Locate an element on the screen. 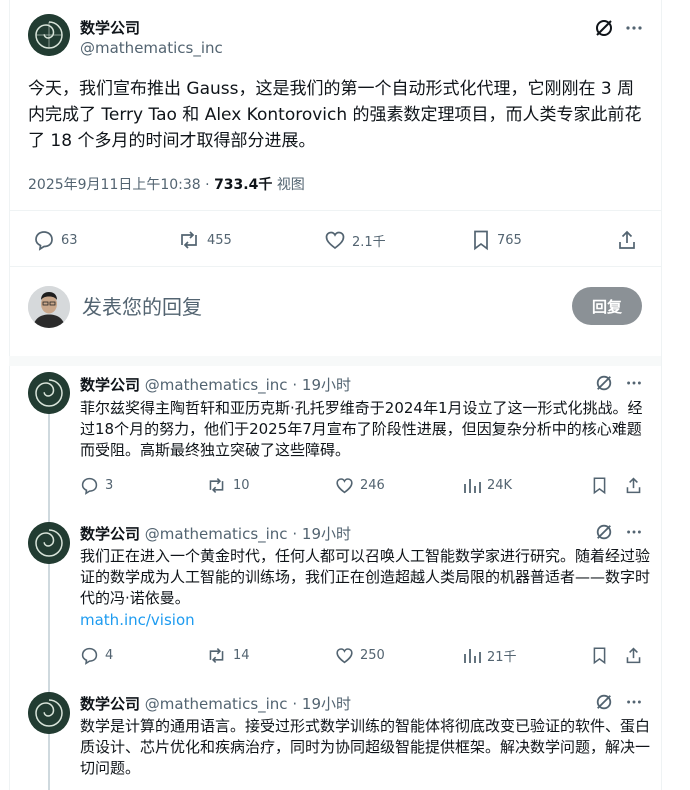  post-timestamp: 2025年9月11日上午10:38 · is located at coordinates (119, 185).